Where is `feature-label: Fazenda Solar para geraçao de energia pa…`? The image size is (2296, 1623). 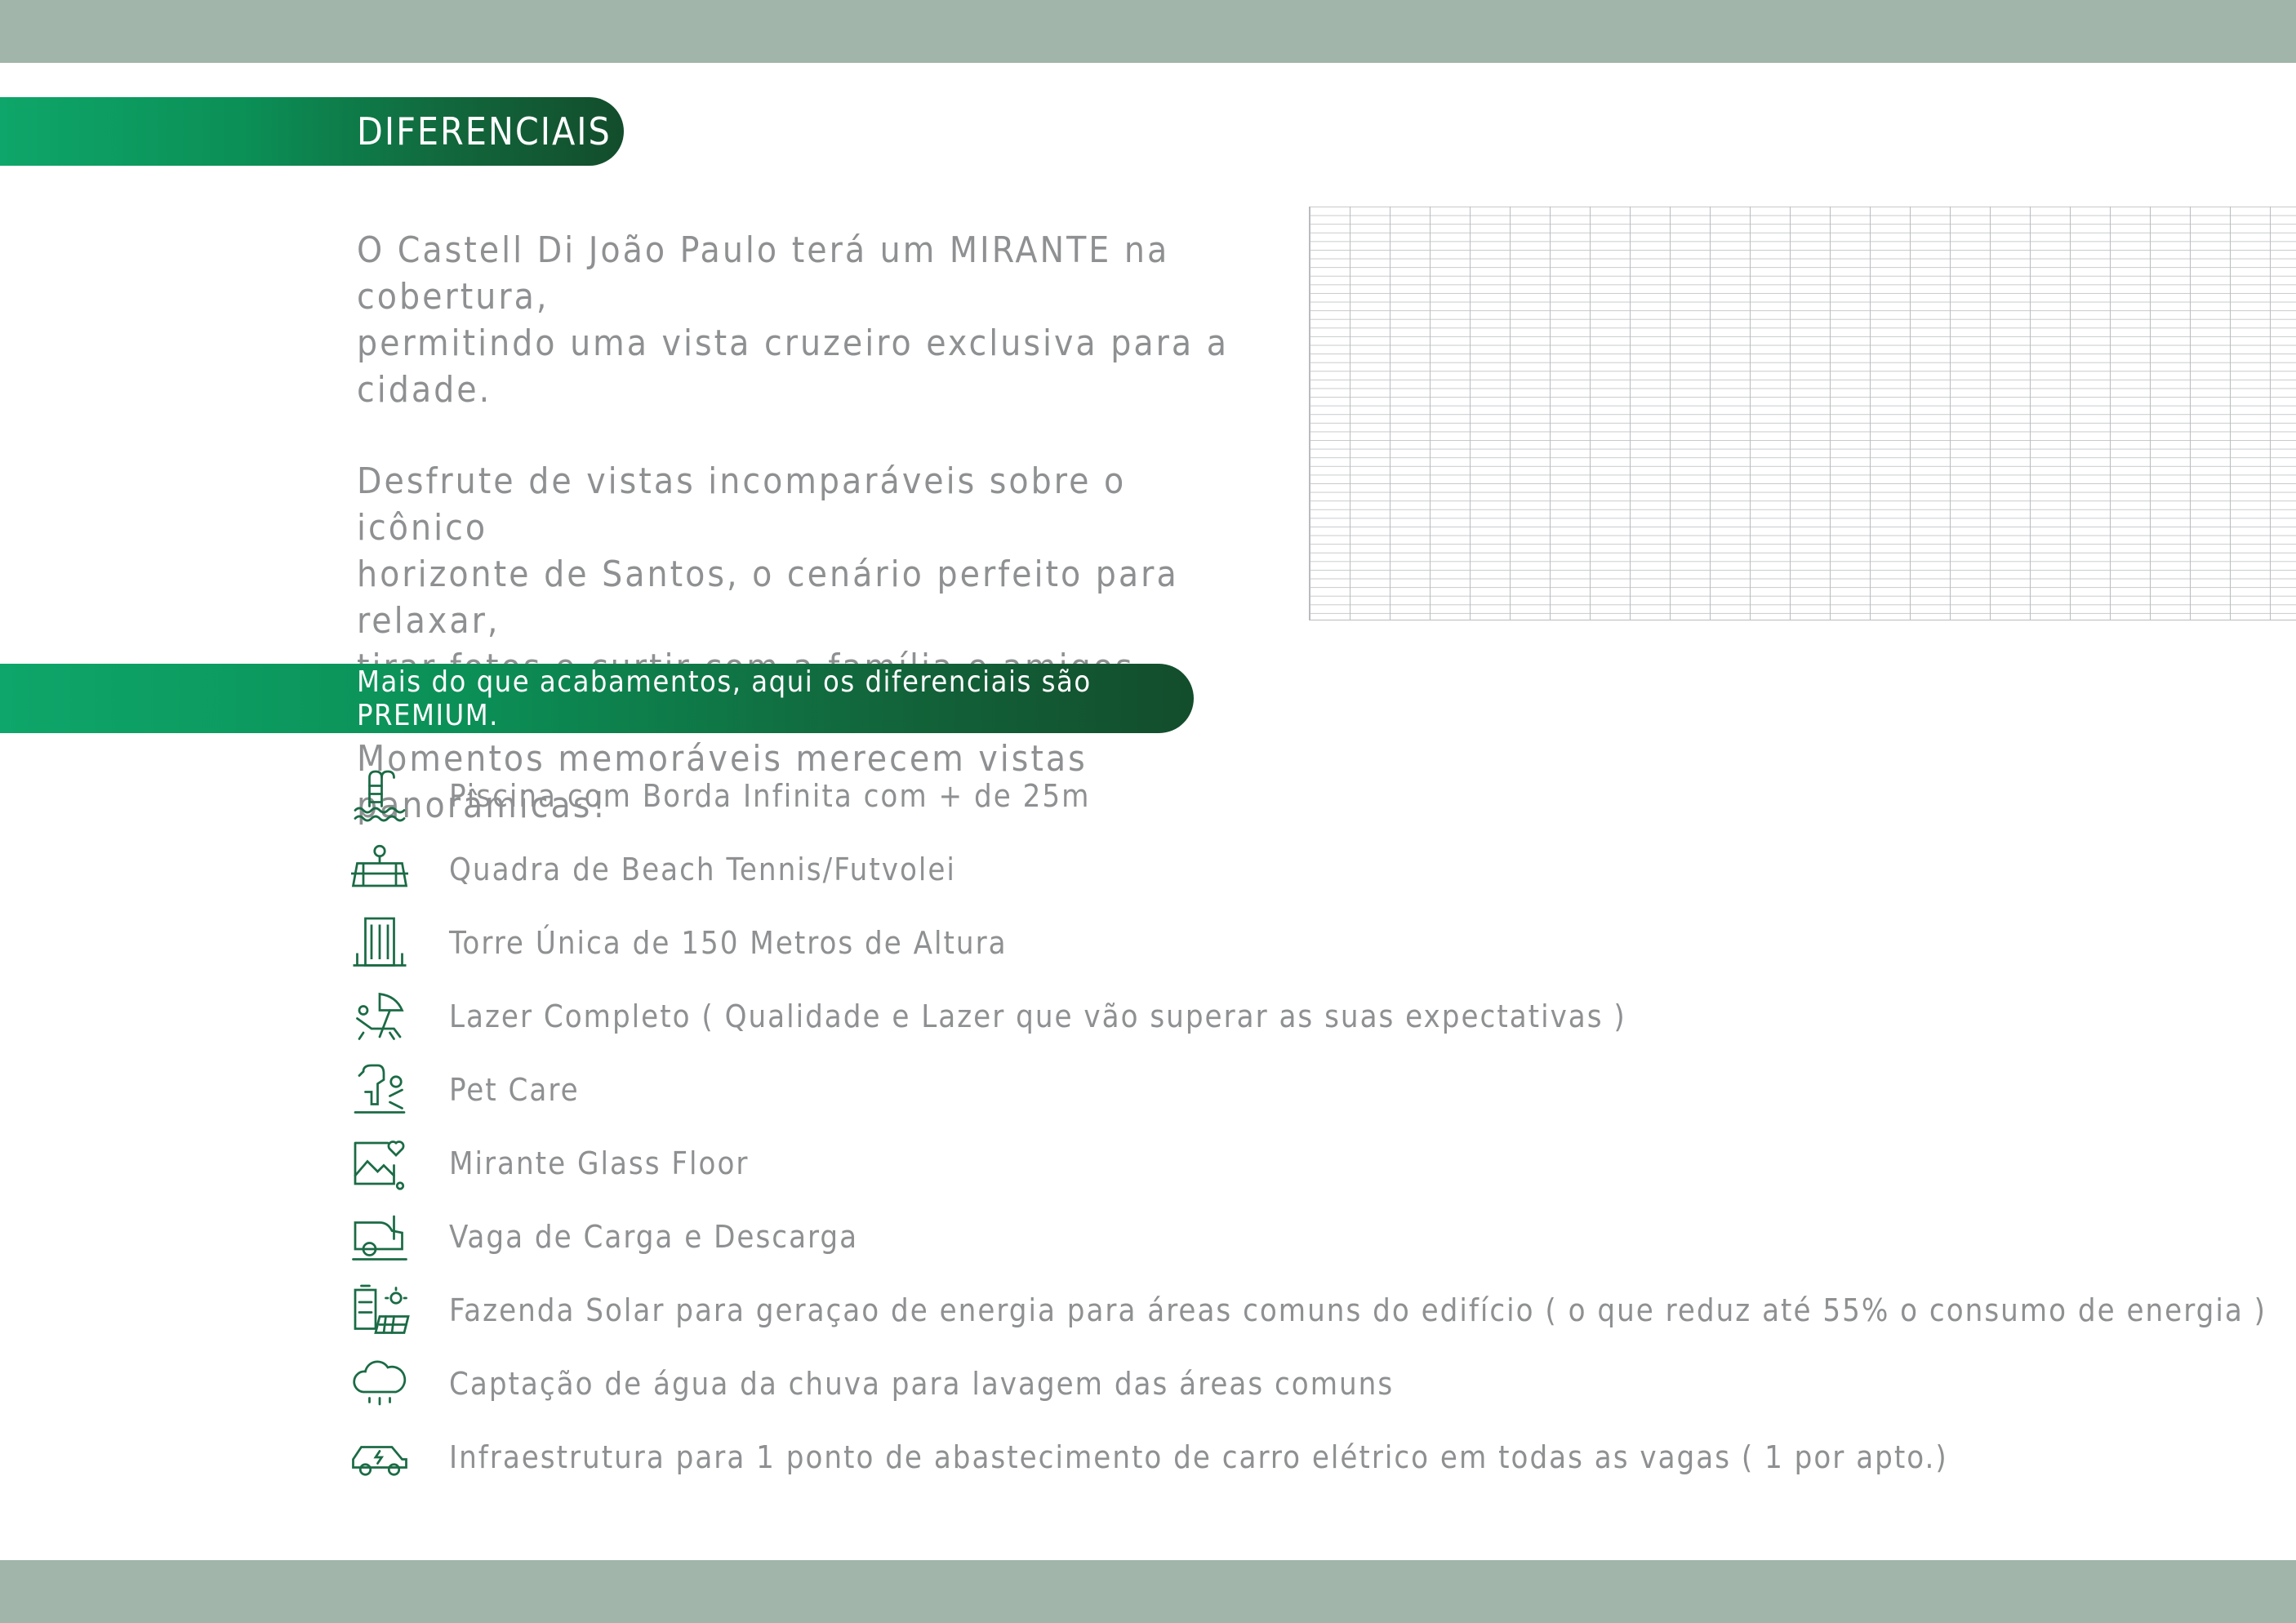
feature-label: Fazenda Solar para geraçao de energia pa… is located at coordinates (1358, 1310).